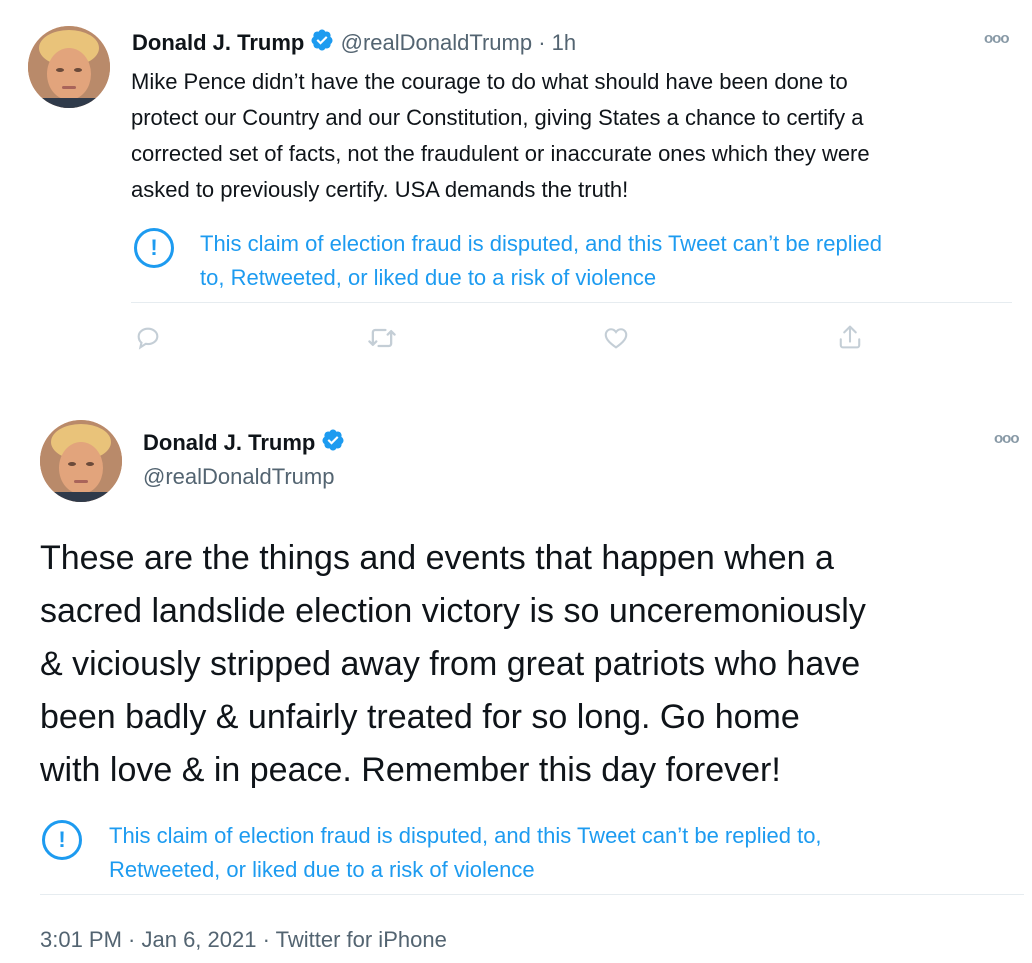  Describe the element at coordinates (616, 338) in the screenshot. I see `like-icon` at that location.